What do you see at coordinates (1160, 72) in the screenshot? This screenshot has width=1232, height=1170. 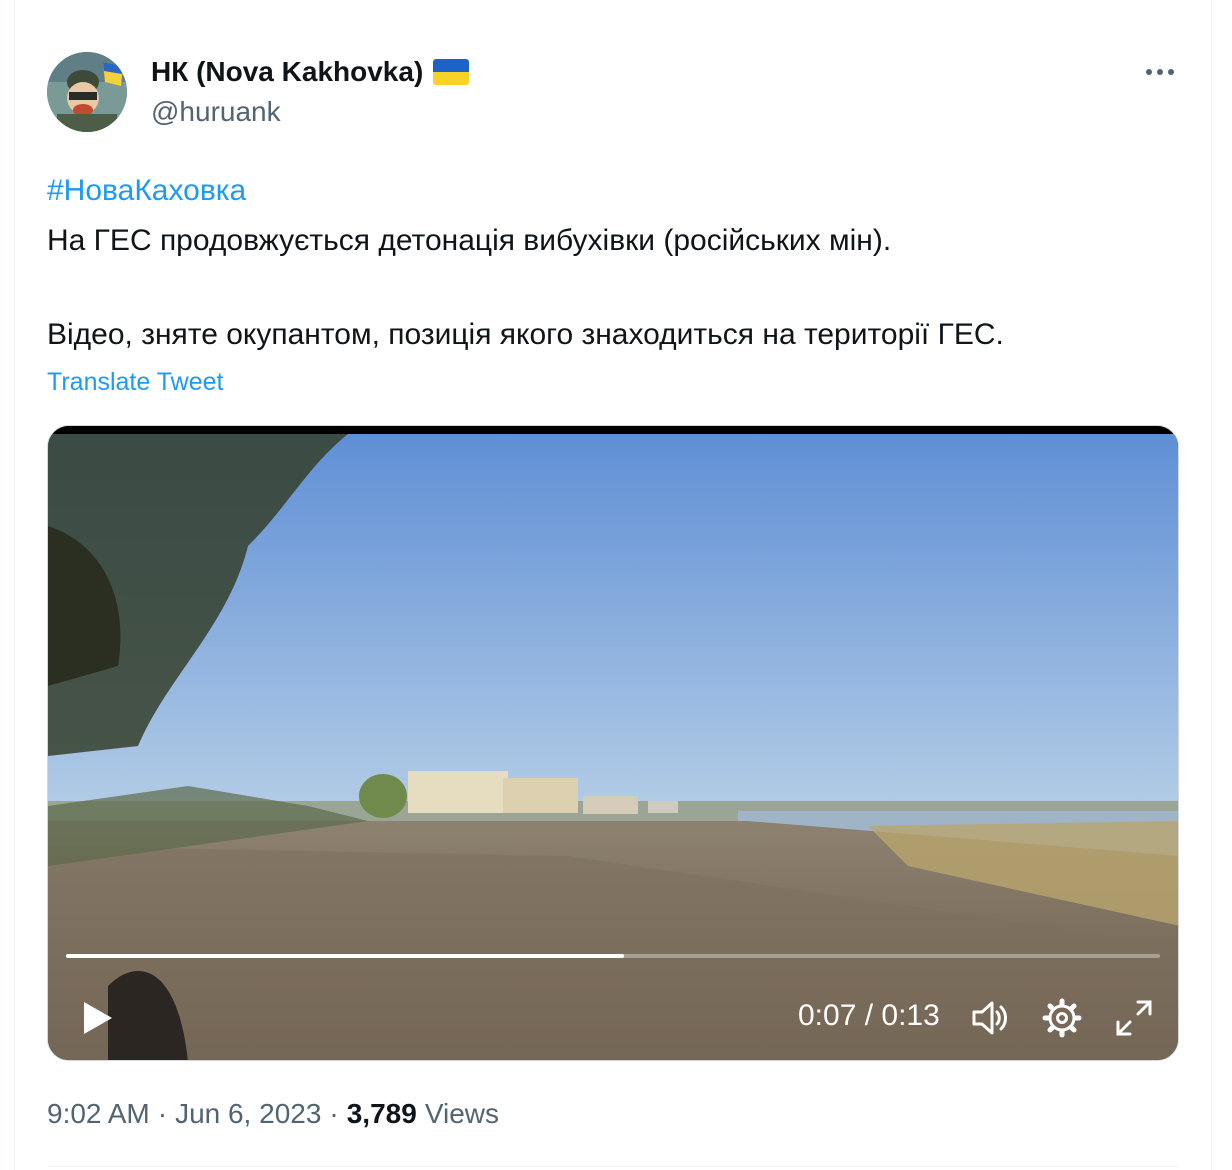 I see `more-icon` at bounding box center [1160, 72].